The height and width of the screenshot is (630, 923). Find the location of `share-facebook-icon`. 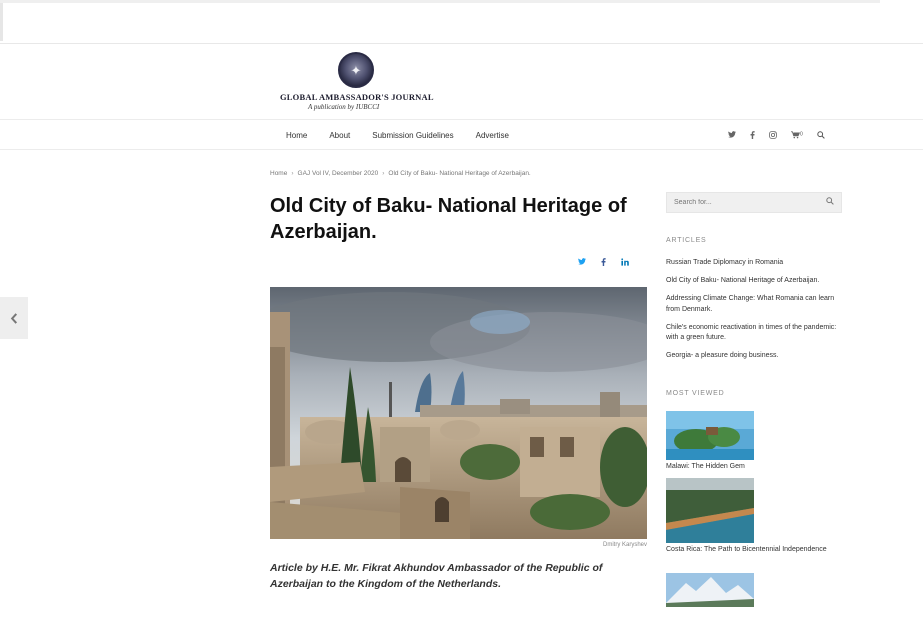

share-facebook-icon is located at coordinates (603, 263).